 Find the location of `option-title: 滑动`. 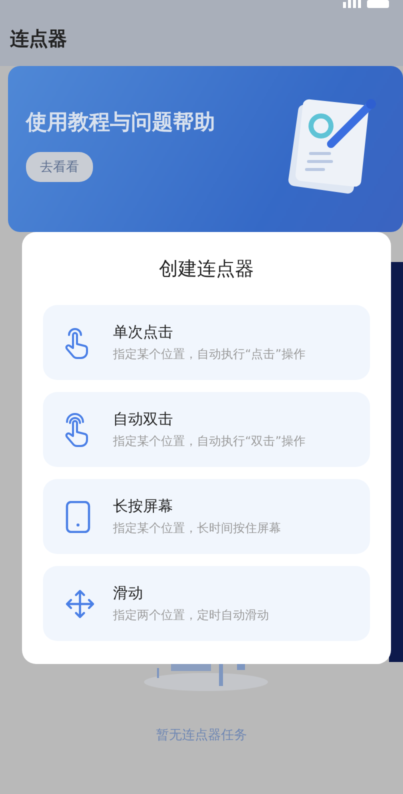

option-title: 滑动 is located at coordinates (128, 593).